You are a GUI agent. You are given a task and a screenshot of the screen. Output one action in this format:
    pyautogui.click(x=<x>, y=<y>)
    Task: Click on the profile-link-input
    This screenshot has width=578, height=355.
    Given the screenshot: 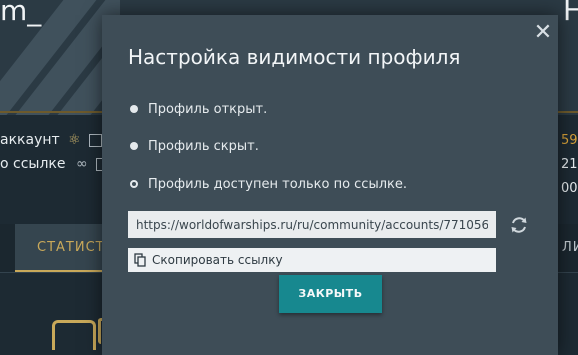 What is the action you would take?
    pyautogui.click(x=312, y=224)
    